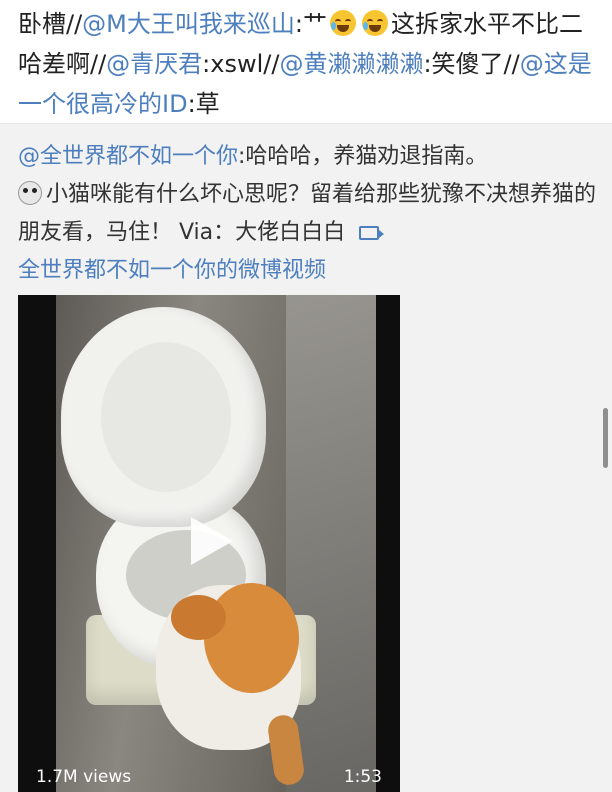 The width and height of the screenshot is (612, 792). I want to click on repost-comment: :草, so click(203, 104).